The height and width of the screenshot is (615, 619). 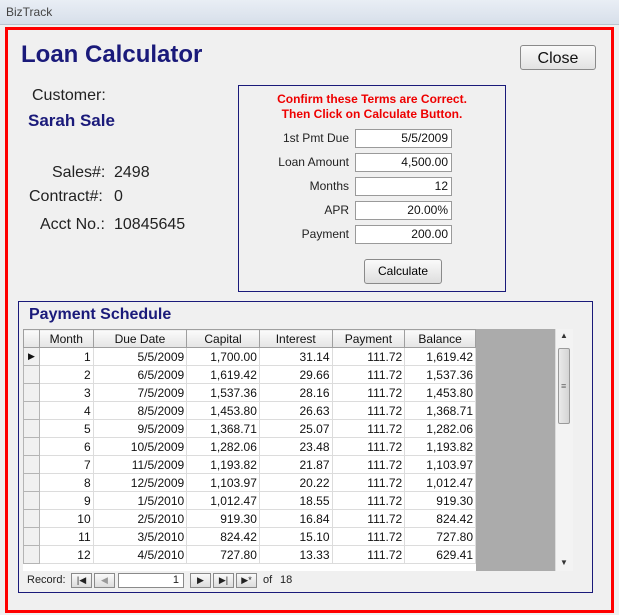 I want to click on cell-month: 2, so click(x=66, y=374).